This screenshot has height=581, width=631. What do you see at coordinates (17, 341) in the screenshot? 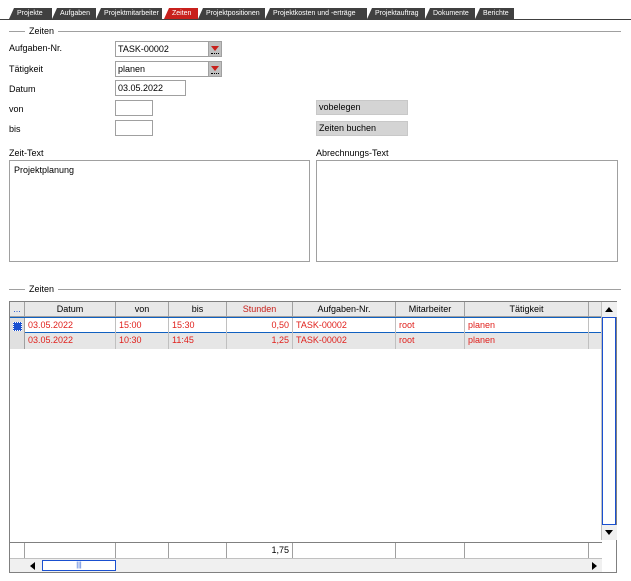
I see `row-selector` at bounding box center [17, 341].